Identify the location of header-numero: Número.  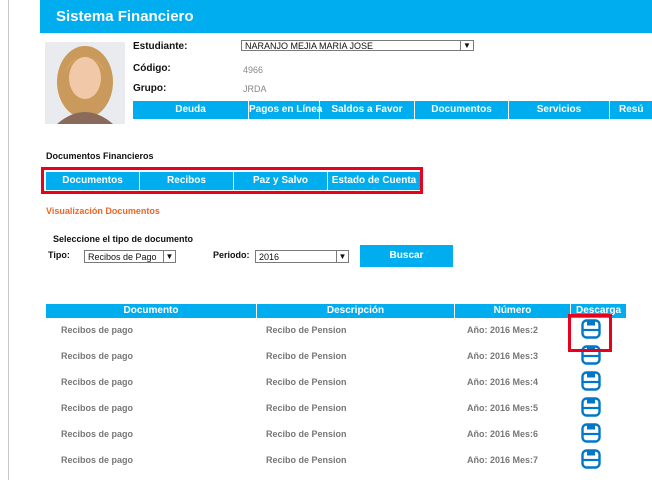
(512, 310).